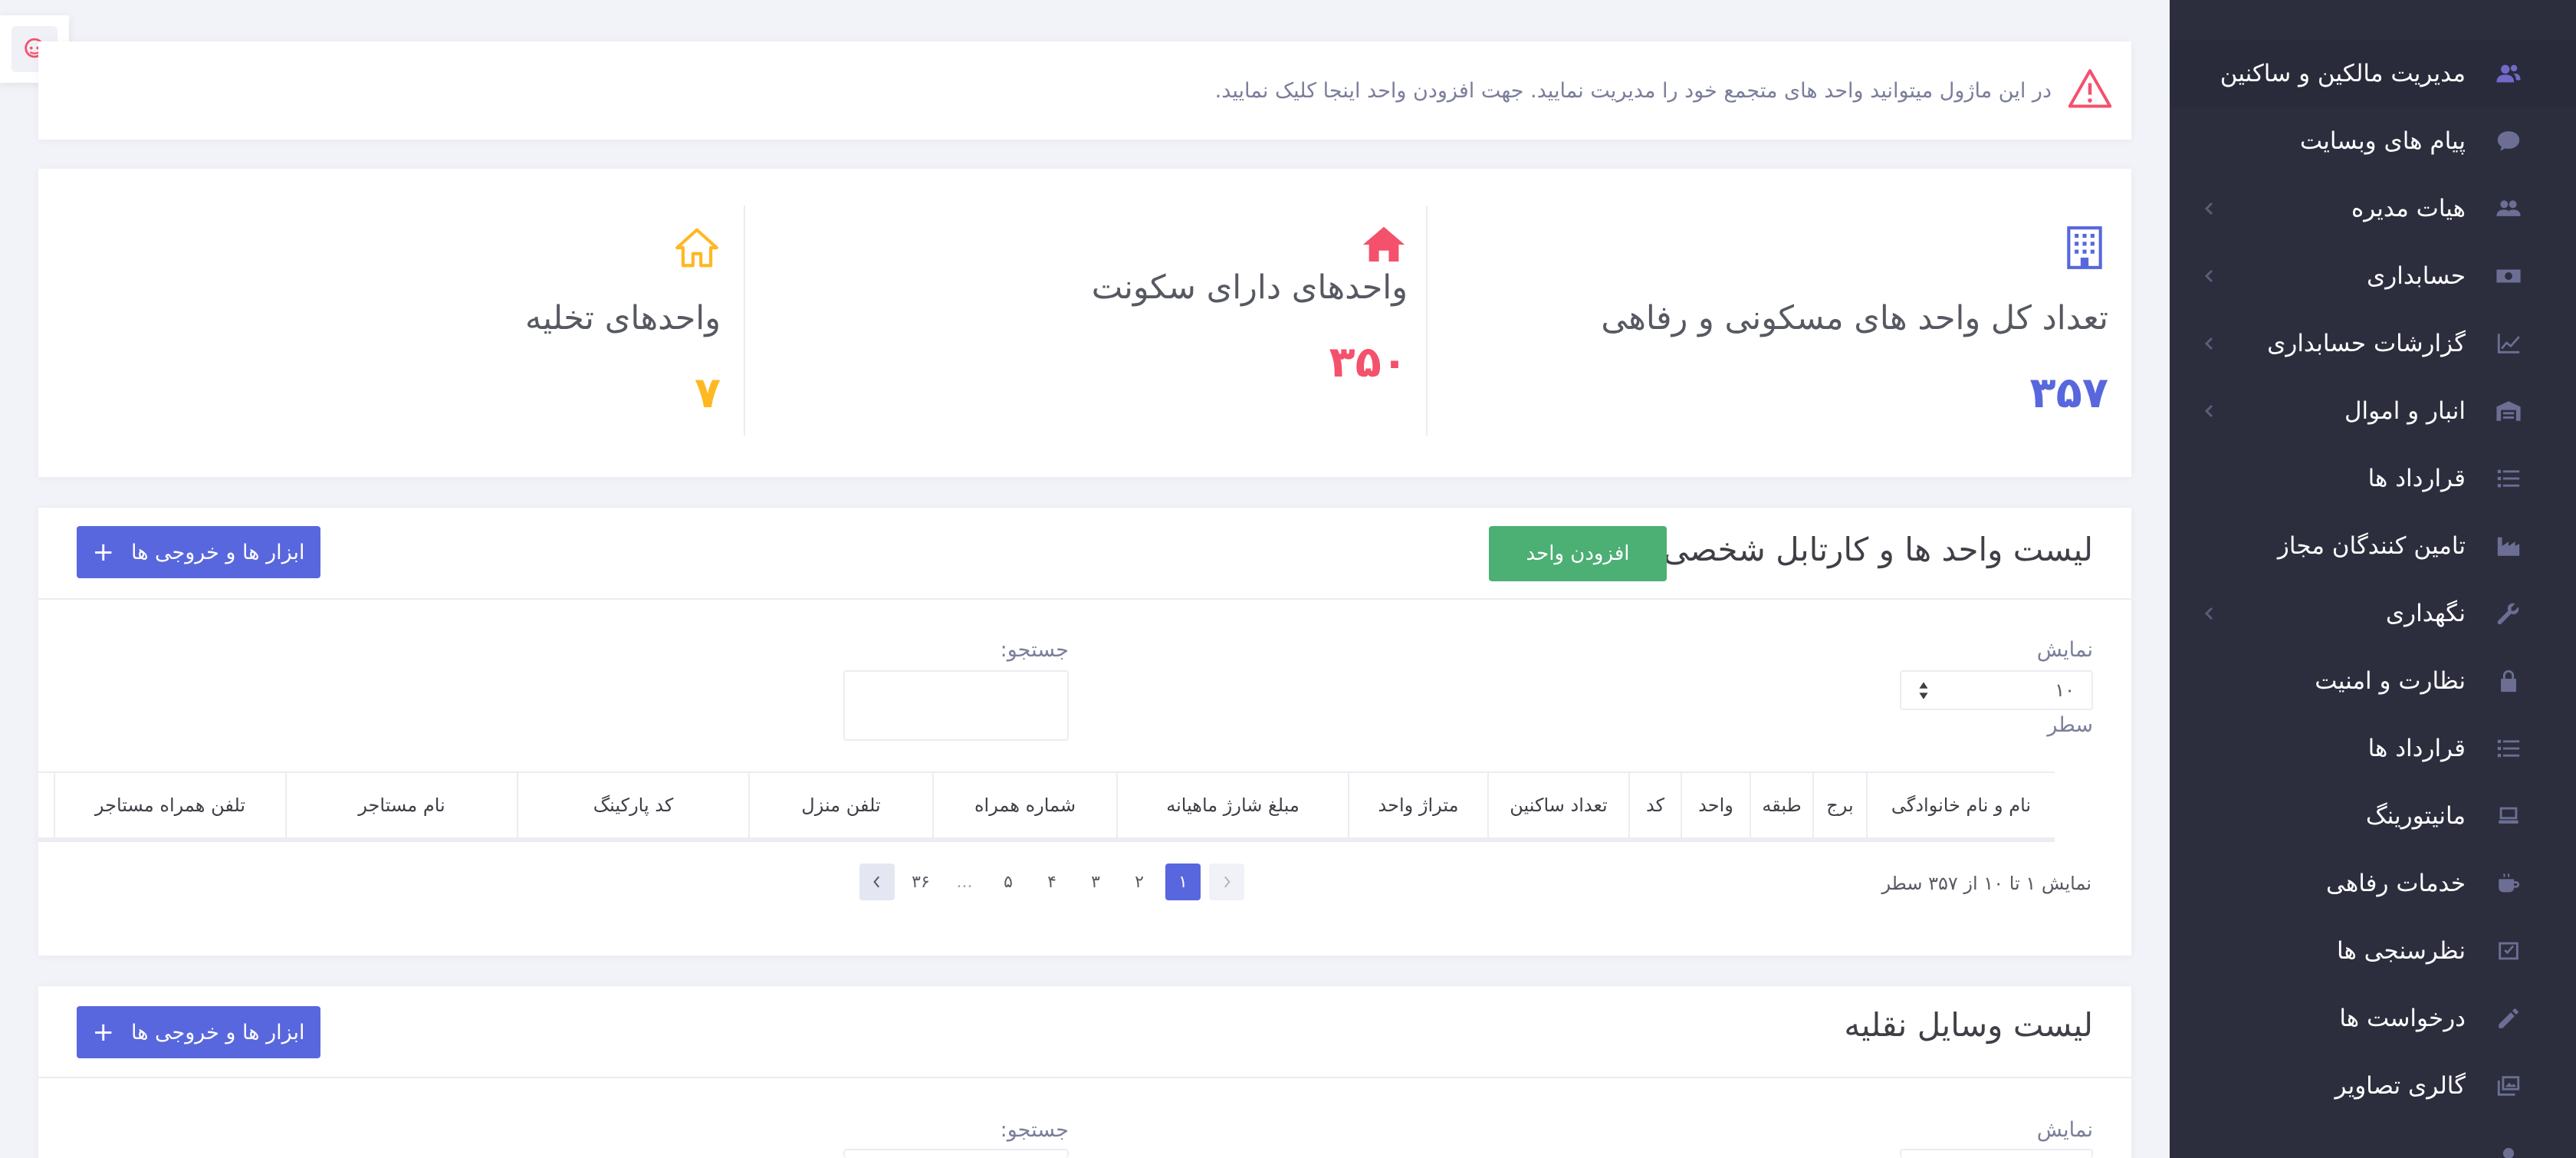  Describe the element at coordinates (2415, 816) in the screenshot. I see `sidebar-item-label: مانیتورینگ` at that location.